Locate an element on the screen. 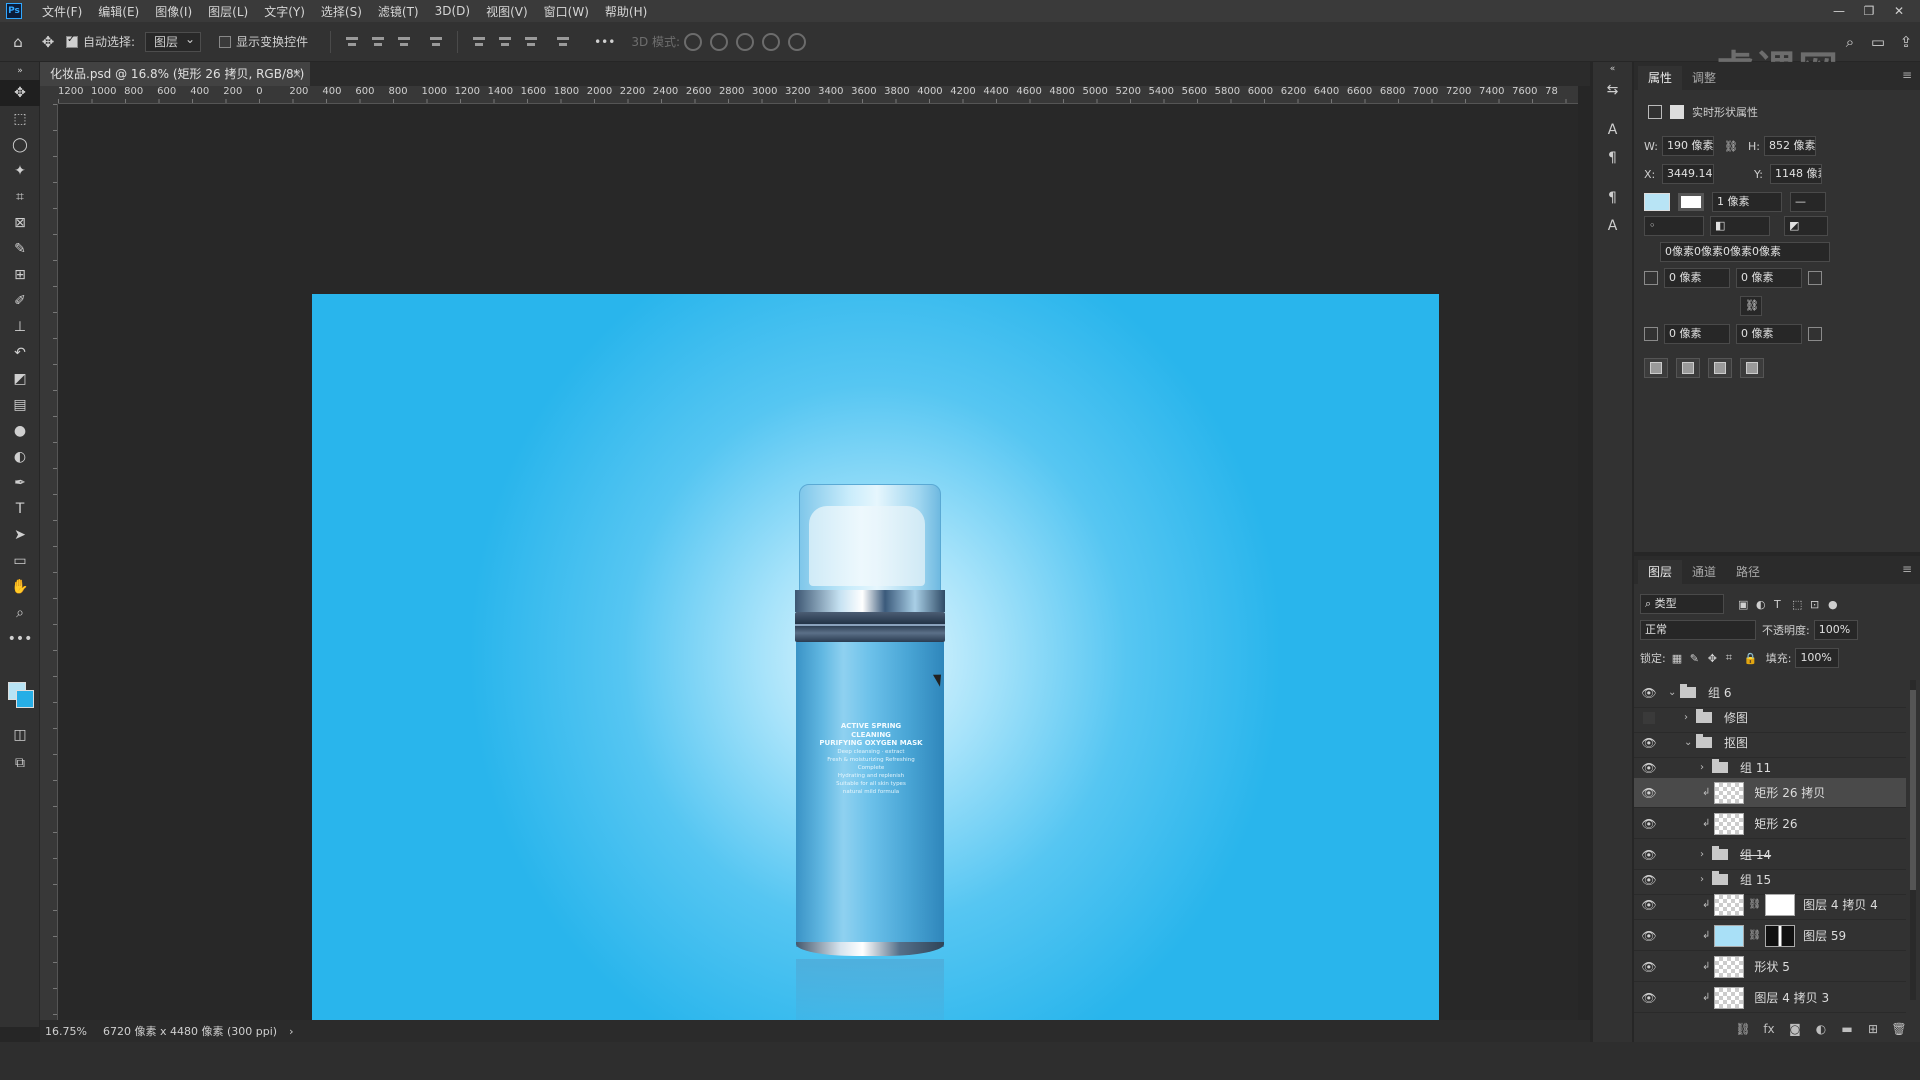 This screenshot has height=1080, width=1920. ruler-corner is located at coordinates (49, 95).